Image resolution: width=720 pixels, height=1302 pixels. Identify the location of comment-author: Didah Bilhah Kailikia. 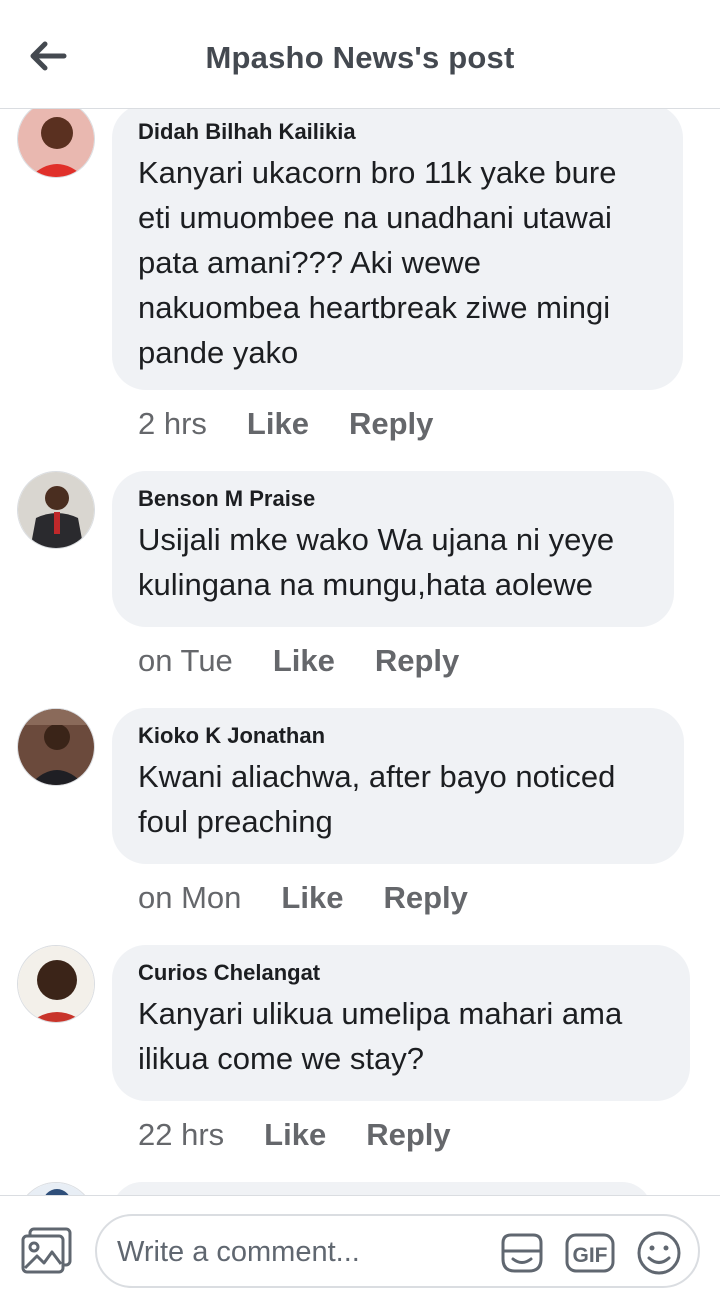
(397, 132).